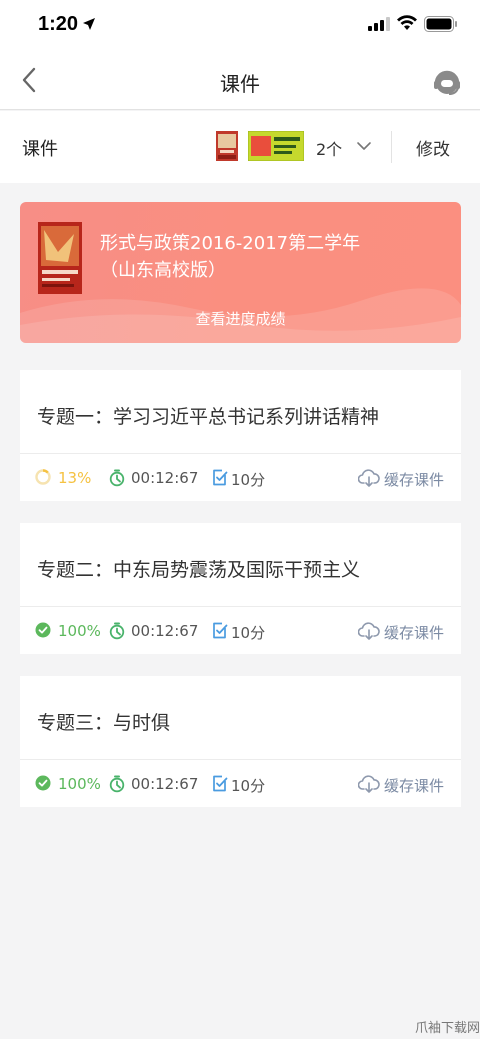  Describe the element at coordinates (230, 243) in the screenshot. I see `banner-title-line1: 形式与政策2016-2017第二学年` at that location.